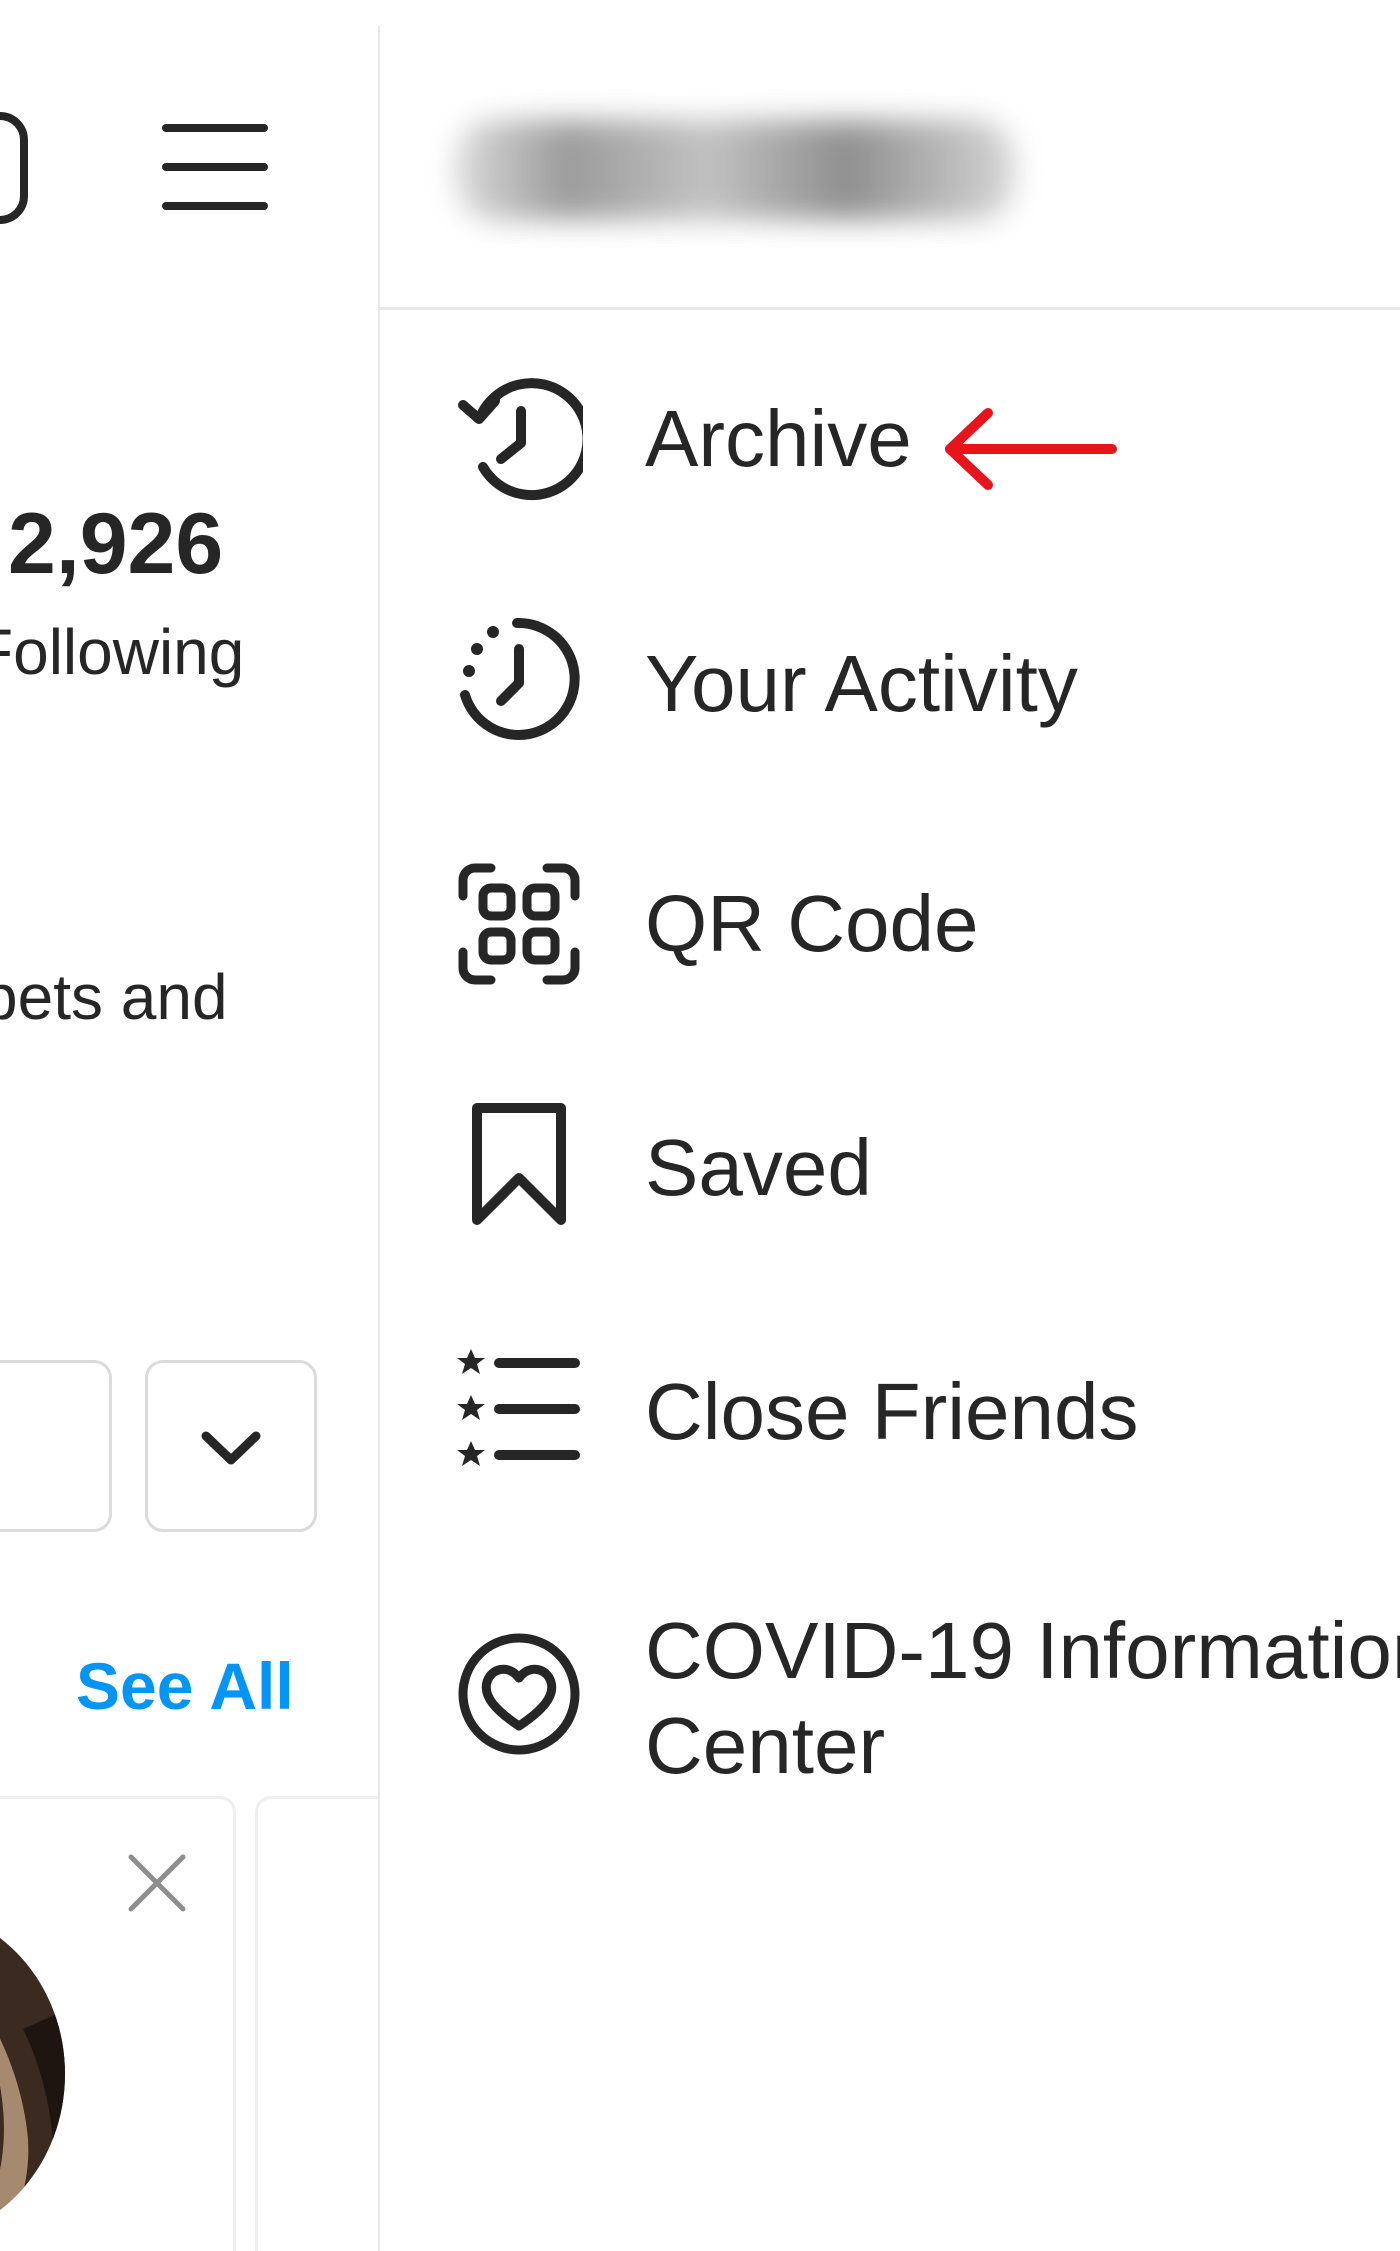 The height and width of the screenshot is (2251, 1400). I want to click on suggestions-toggle-button, so click(231, 1446).